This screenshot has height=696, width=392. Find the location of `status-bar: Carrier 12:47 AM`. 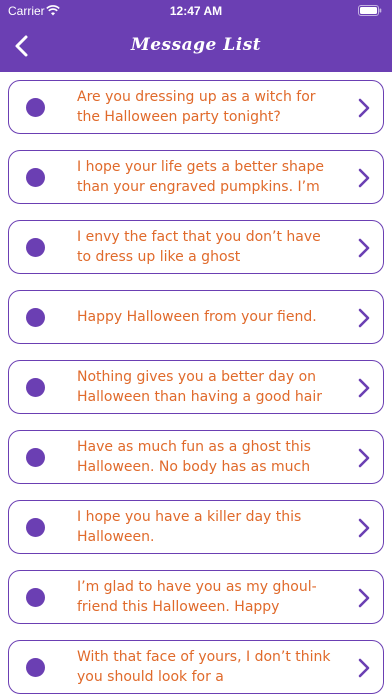

status-bar: Carrier 12:47 AM is located at coordinates (196, 11).